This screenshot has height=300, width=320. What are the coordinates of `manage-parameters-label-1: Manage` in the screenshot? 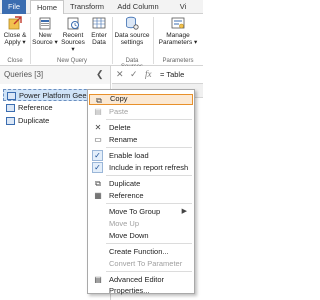 It's located at (178, 35).